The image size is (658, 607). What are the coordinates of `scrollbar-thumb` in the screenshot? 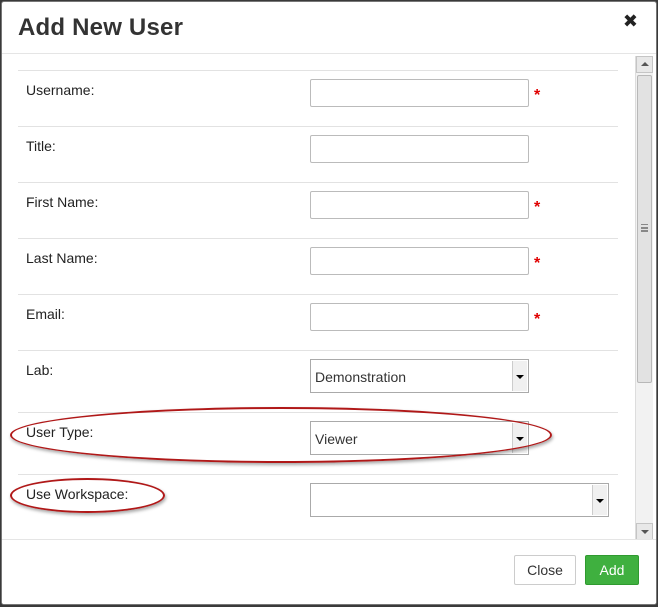 It's located at (644, 229).